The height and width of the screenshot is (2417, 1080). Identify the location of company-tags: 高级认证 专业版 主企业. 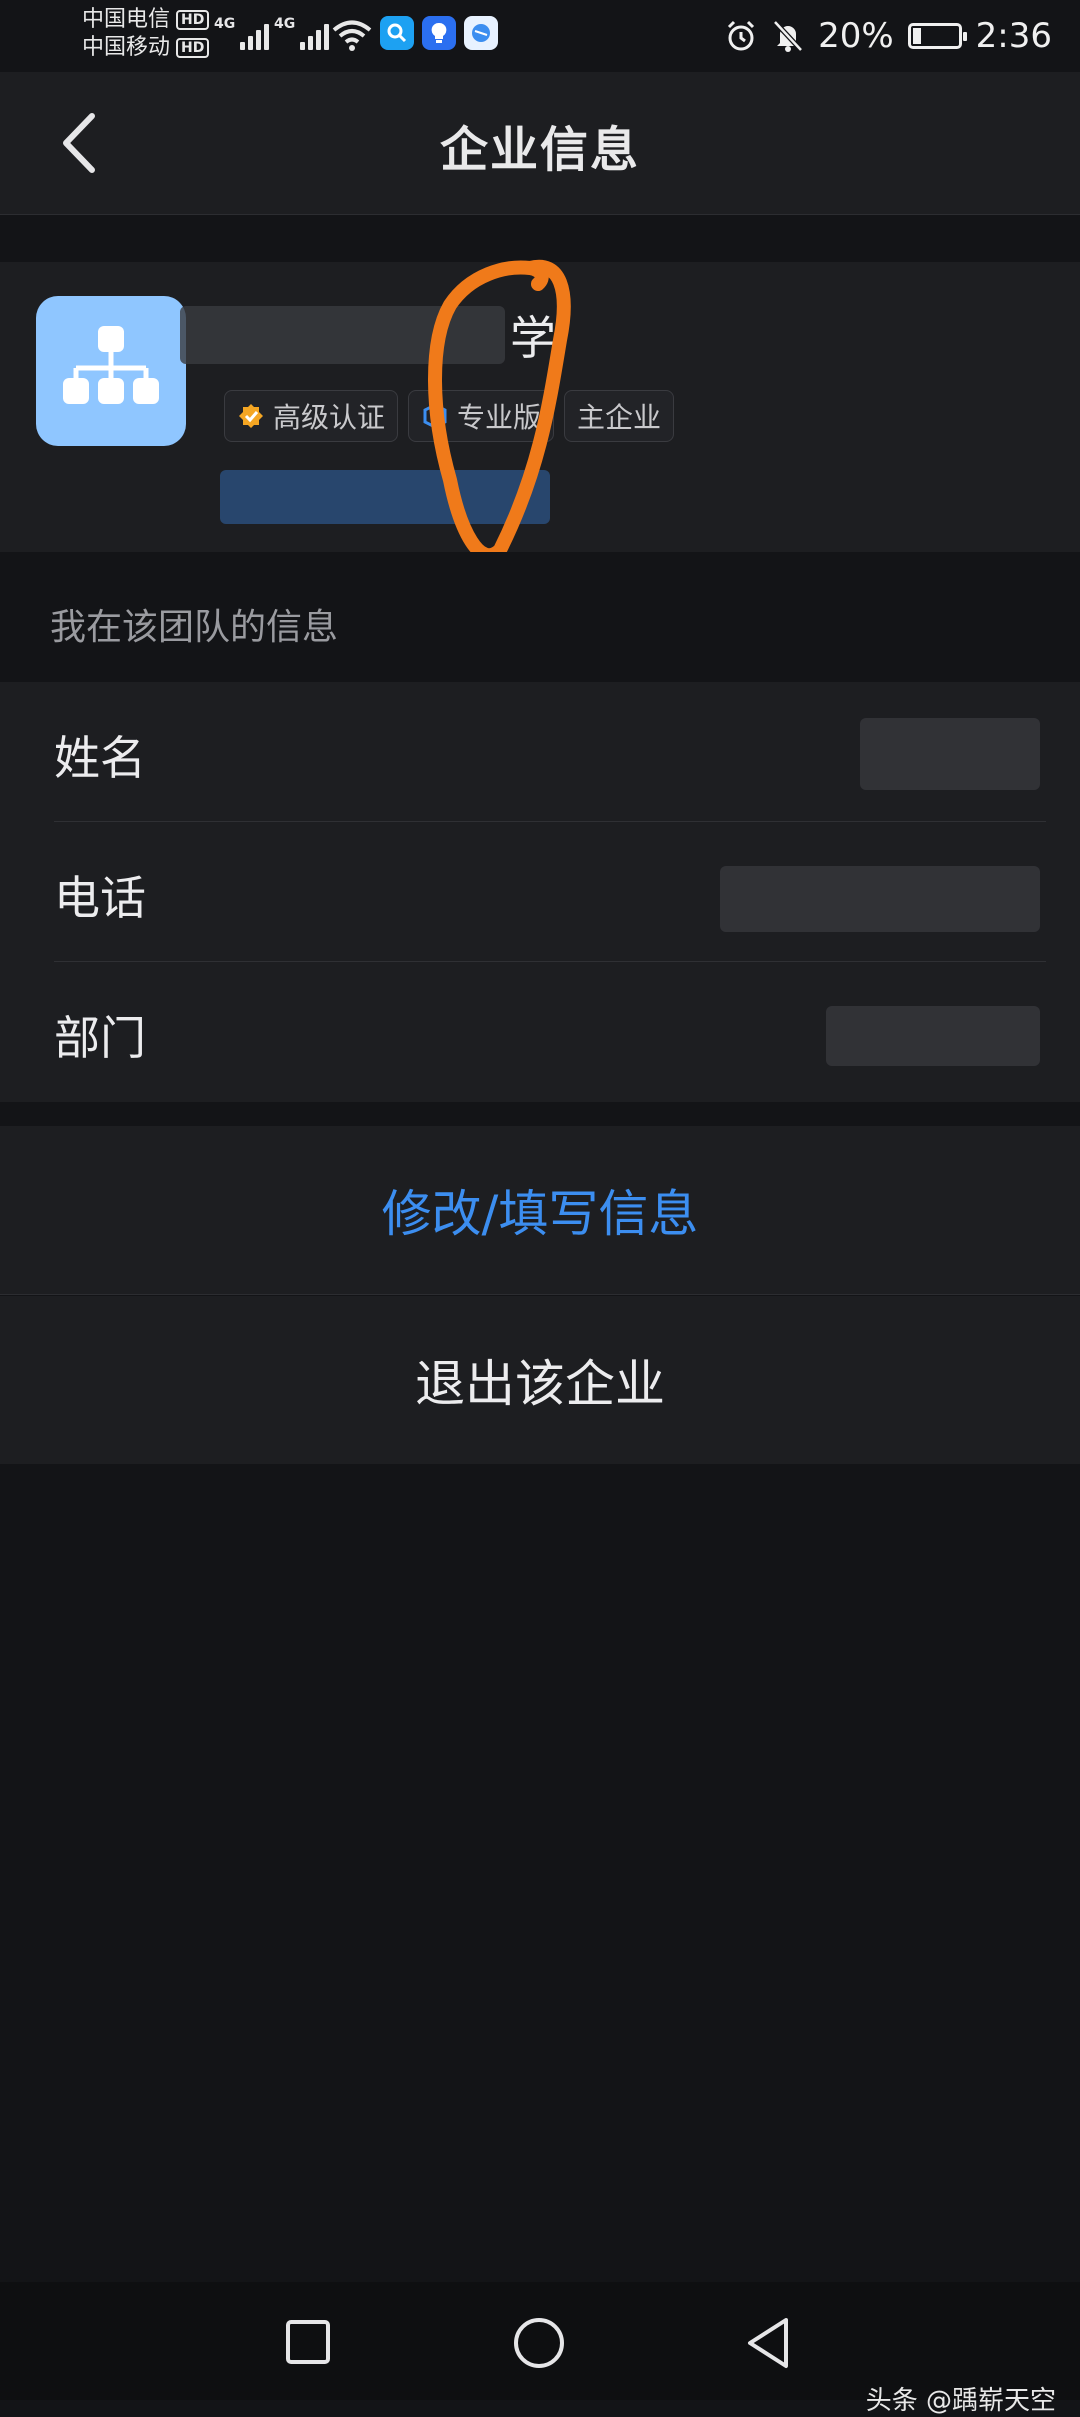
(449, 416).